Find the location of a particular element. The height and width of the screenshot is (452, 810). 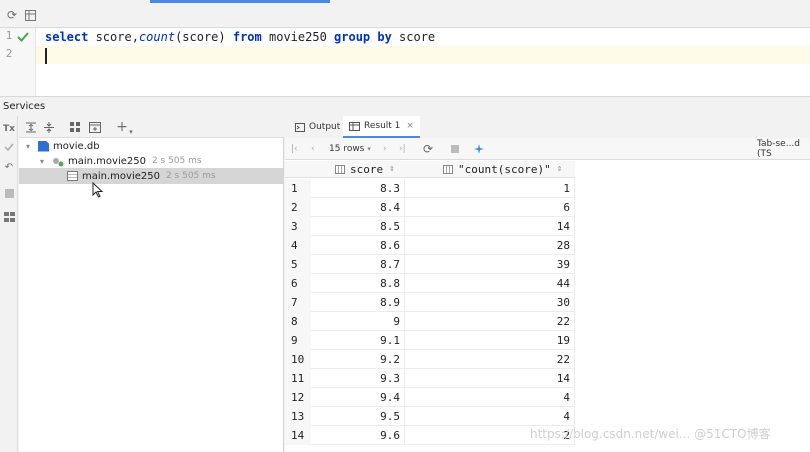

cell-score: 9.2 is located at coordinates (358, 359).